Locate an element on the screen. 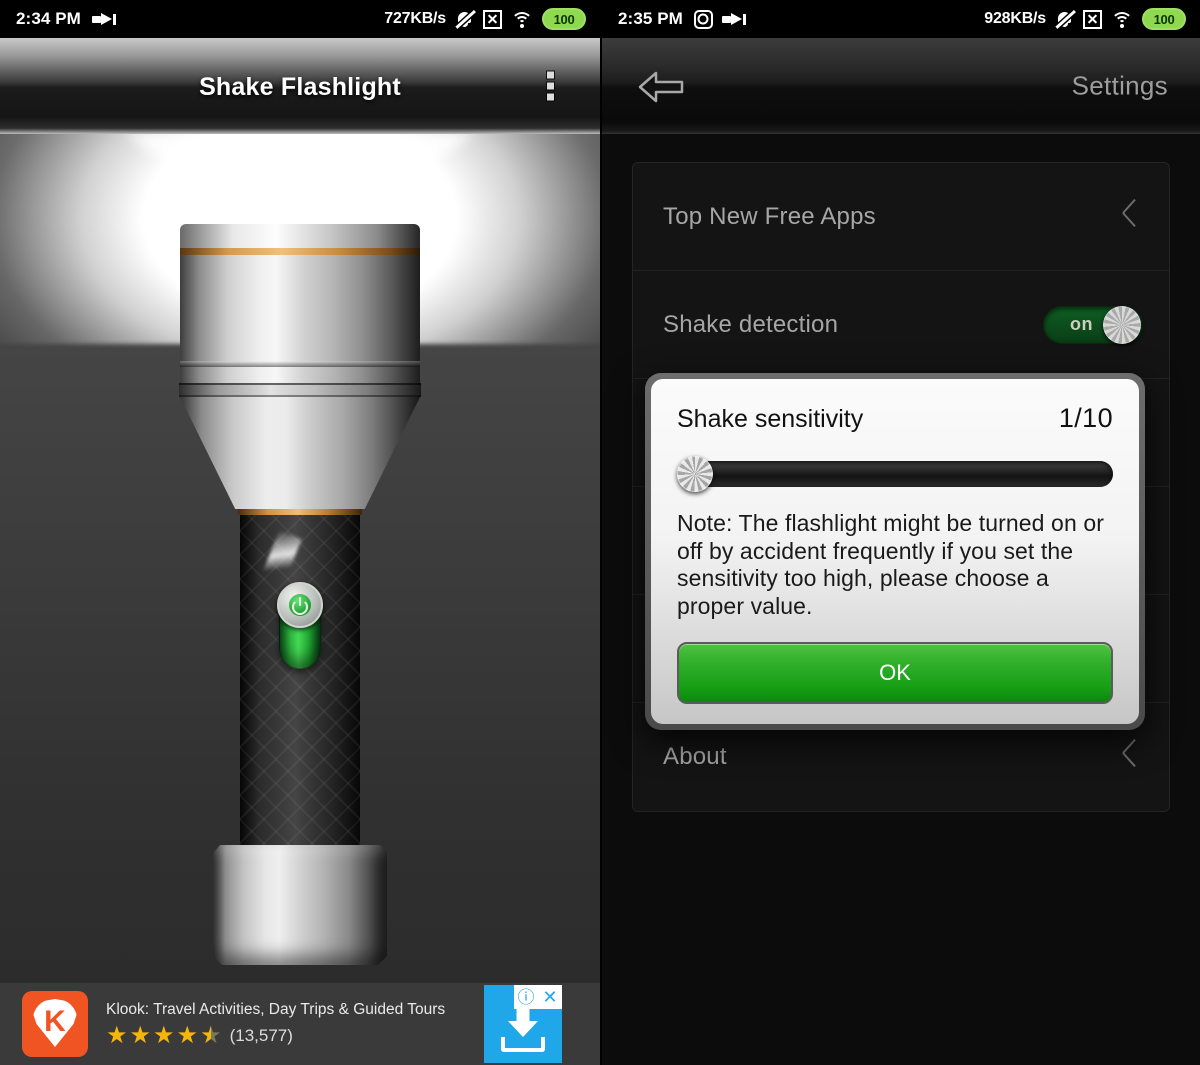 Image resolution: width=1200 pixels, height=1065 pixels. settings-header: Settings is located at coordinates (901, 86).